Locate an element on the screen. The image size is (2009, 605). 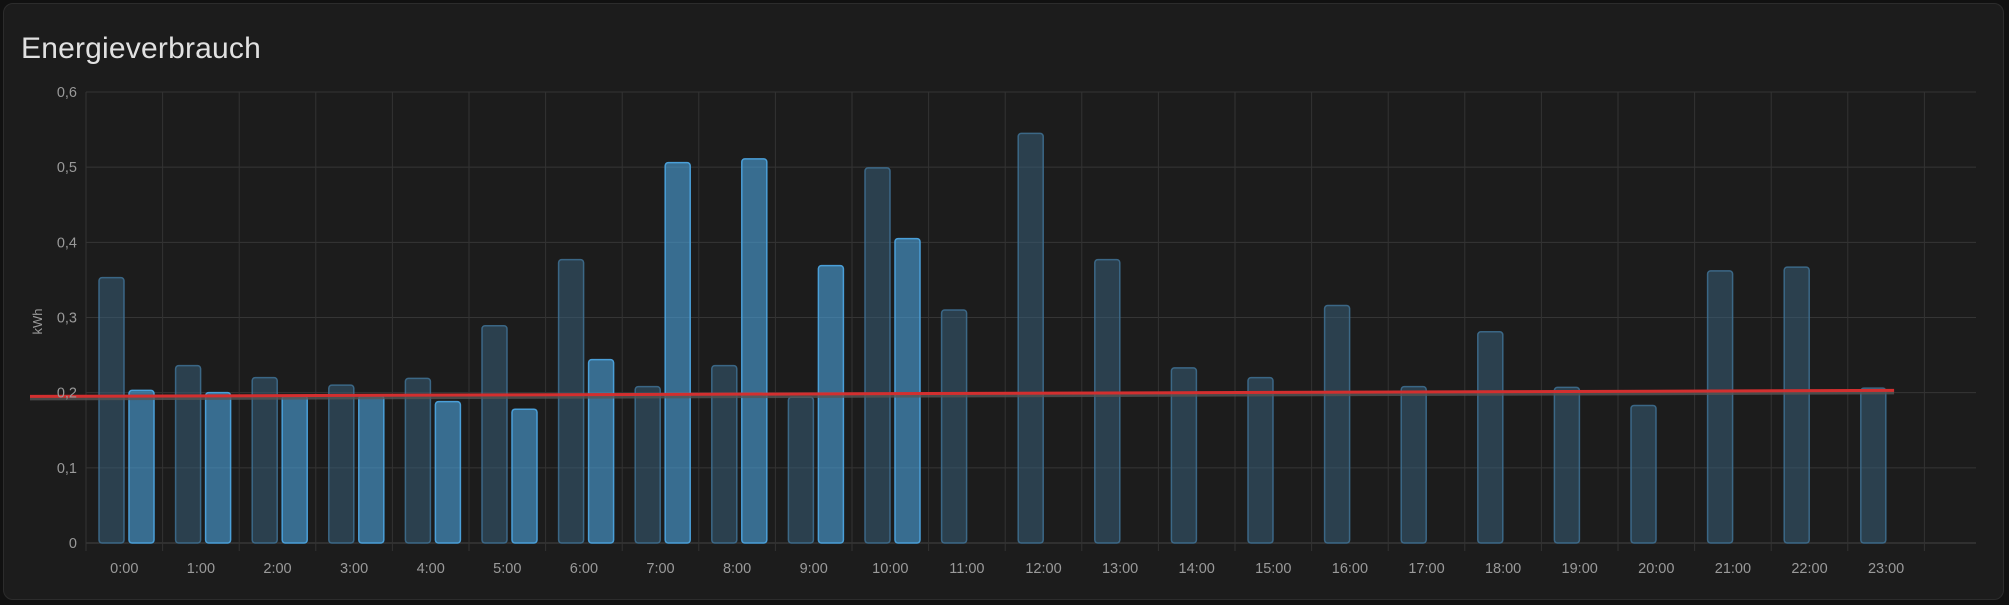
x-tick-label: 4:00 is located at coordinates (431, 569).